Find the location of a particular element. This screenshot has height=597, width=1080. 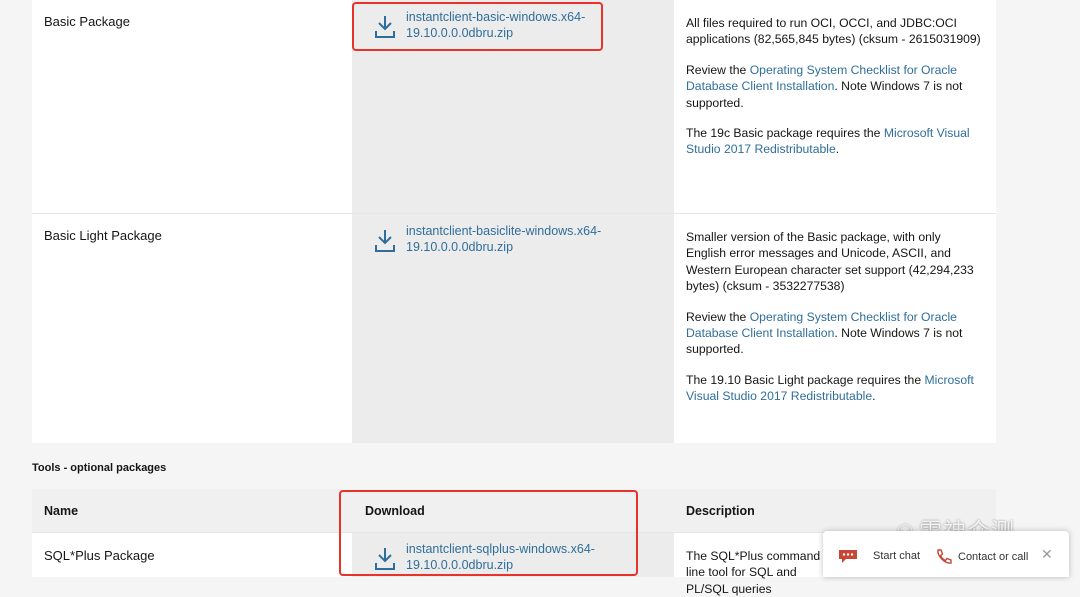

close-icon: ✕ is located at coordinates (1047, 554).